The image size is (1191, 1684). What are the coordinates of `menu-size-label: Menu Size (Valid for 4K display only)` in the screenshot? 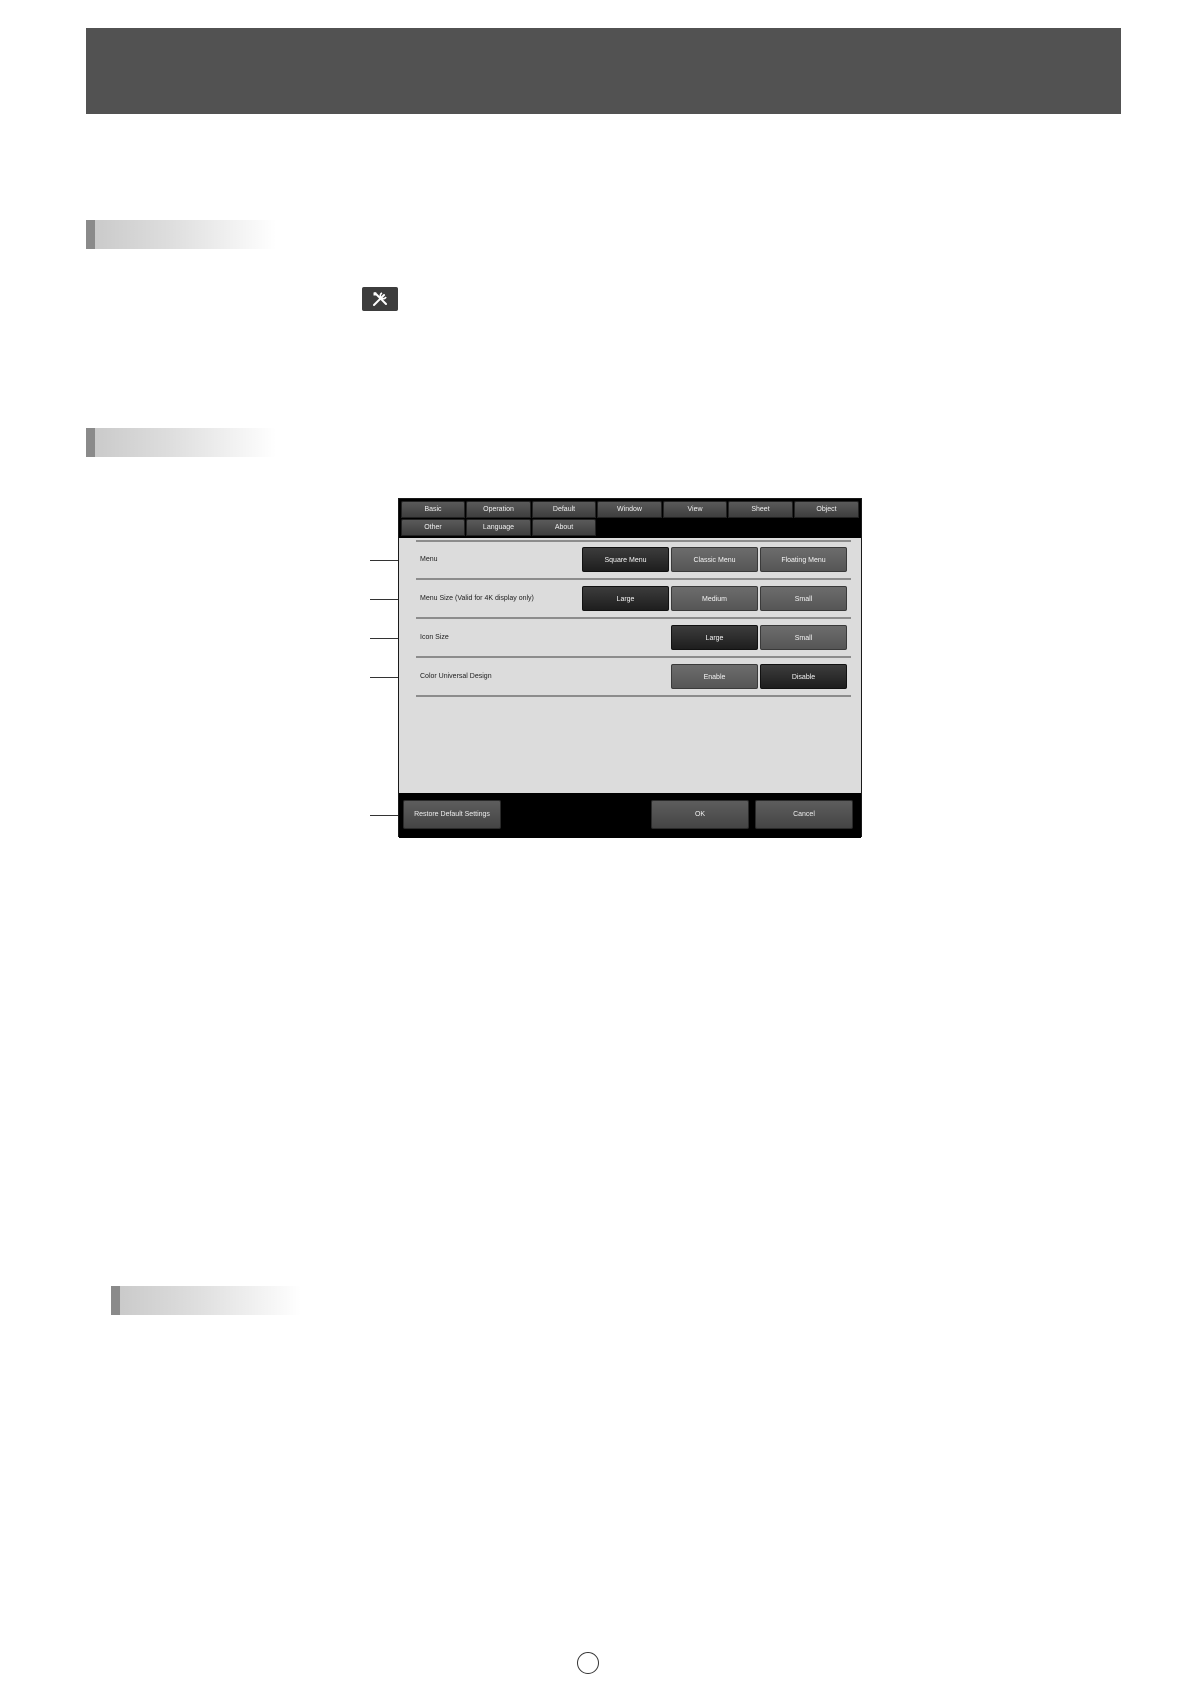 It's located at (477, 598).